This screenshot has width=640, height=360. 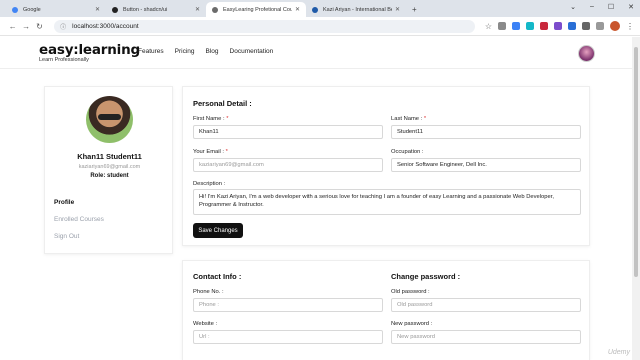 I want to click on nav-blog: Blog, so click(x=212, y=51).